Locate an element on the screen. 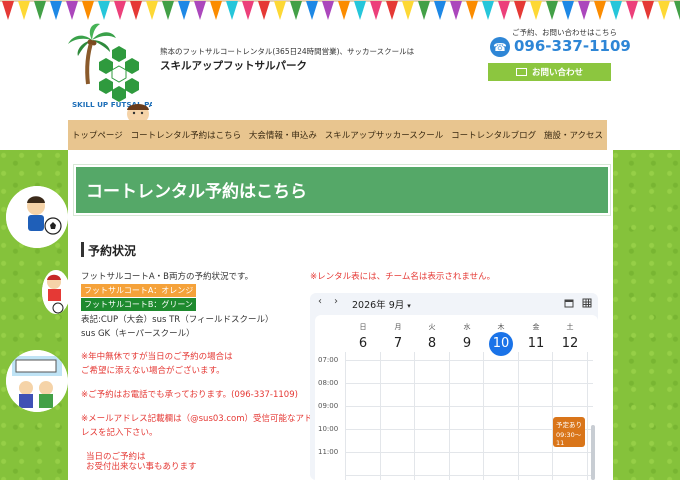 The image size is (680, 480). nav-item-tournament: 大会情報・申込み is located at coordinates (283, 135).